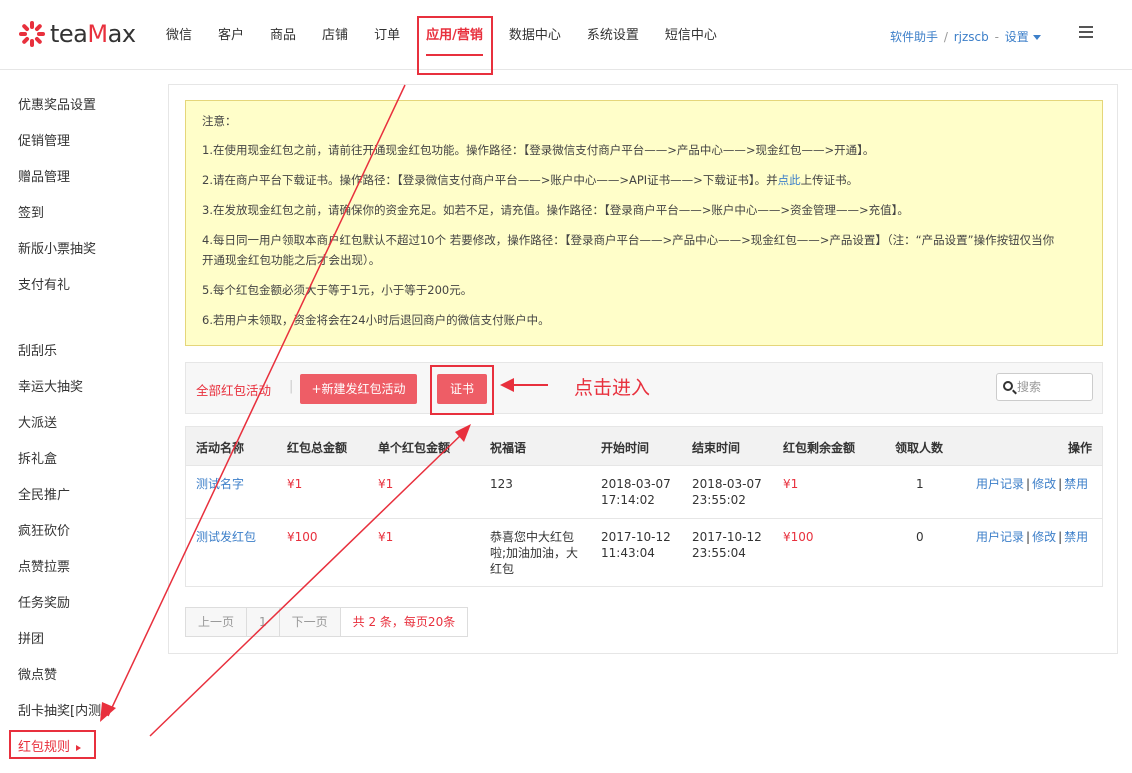 This screenshot has width=1132, height=773. What do you see at coordinates (233, 389) in the screenshot?
I see `all-activities-tab: 全部红包活动` at bounding box center [233, 389].